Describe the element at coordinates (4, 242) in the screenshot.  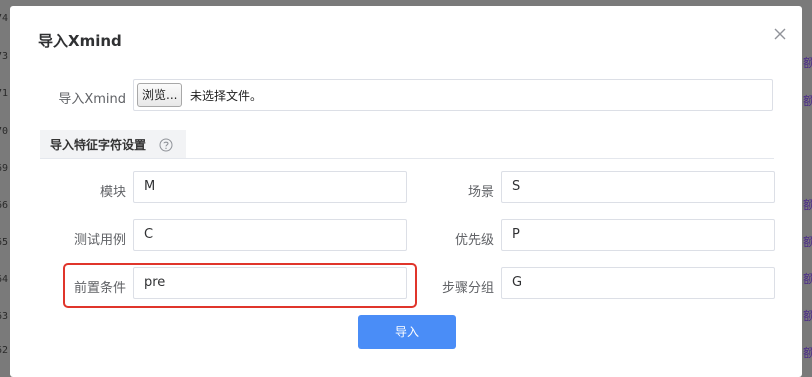
I see `background-text: 65` at that location.